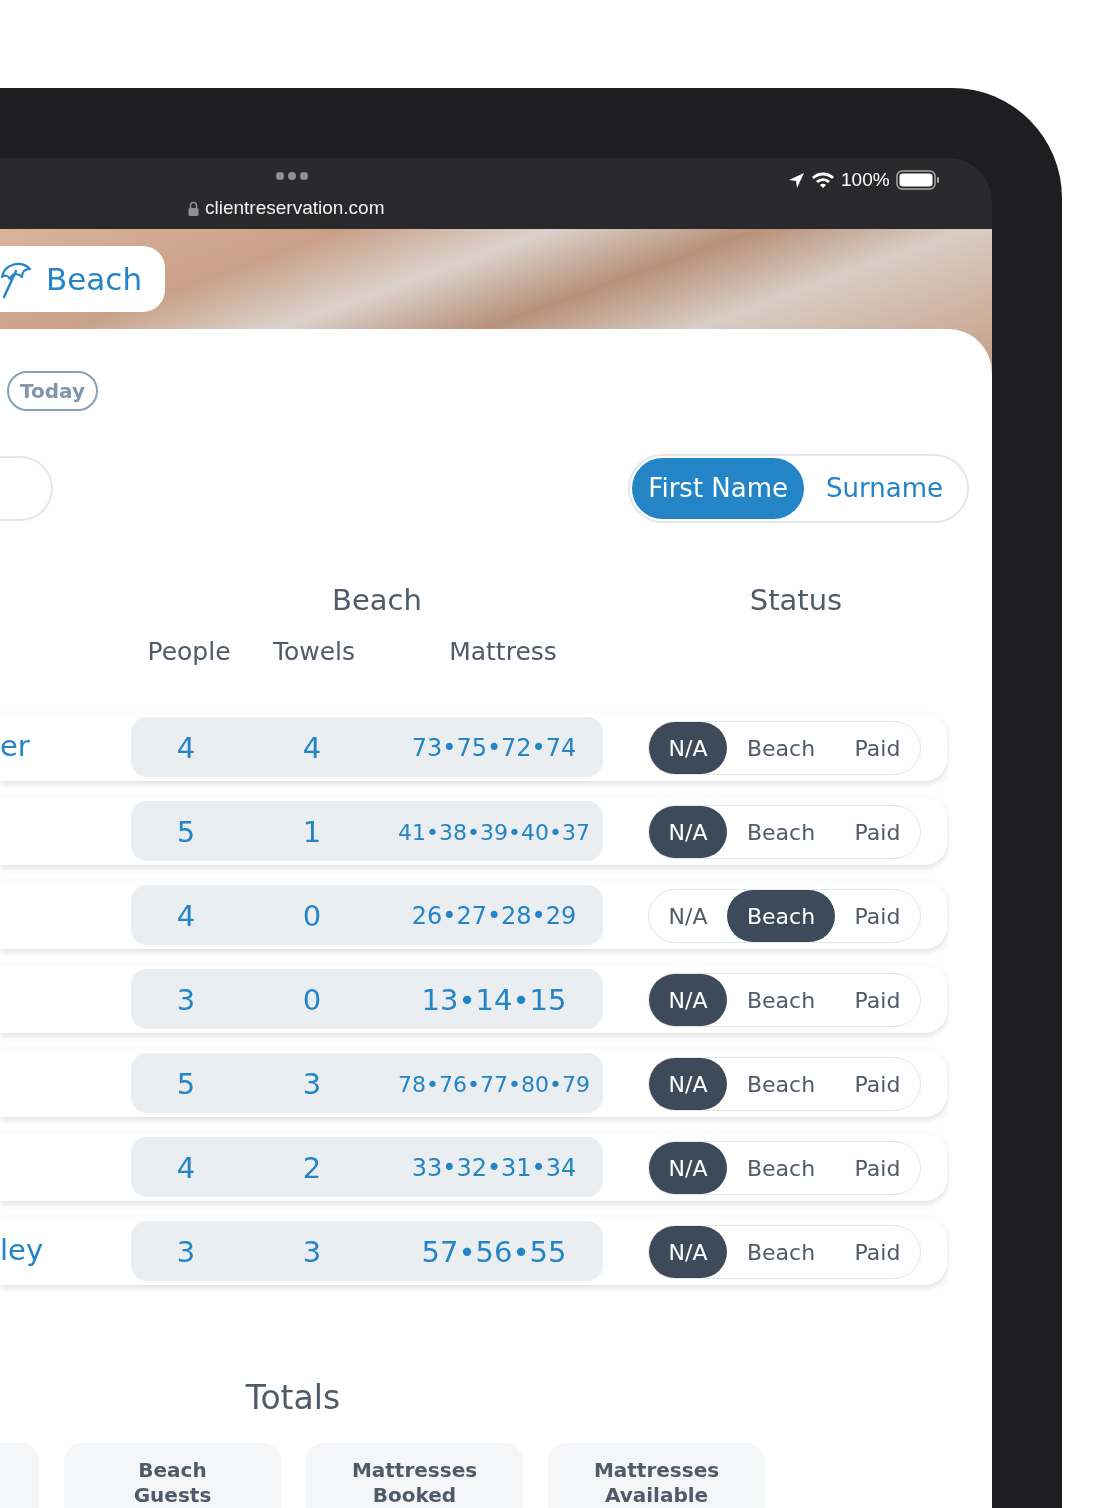  Describe the element at coordinates (494, 1252) in the screenshot. I see `mattress-numbers: 57•56•55` at that location.